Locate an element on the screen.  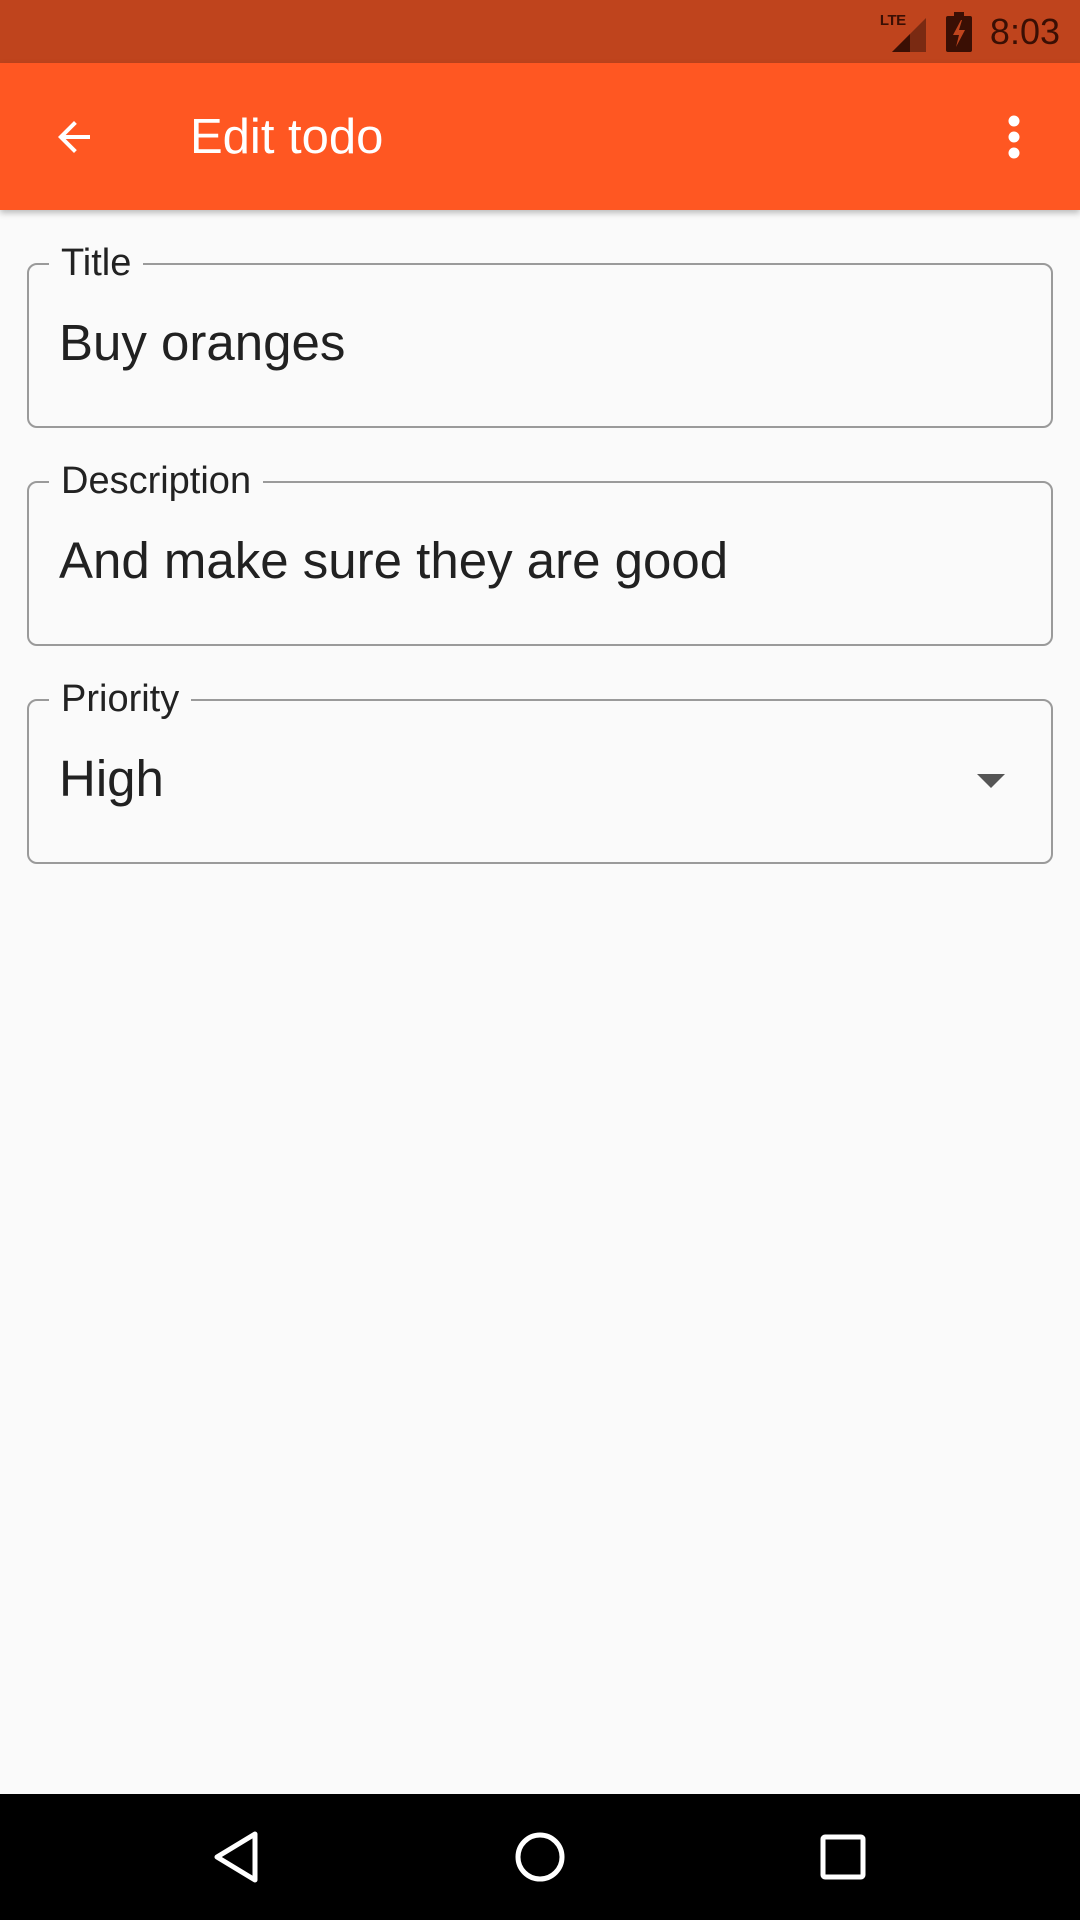
app-bar: Edit todo is located at coordinates (540, 136).